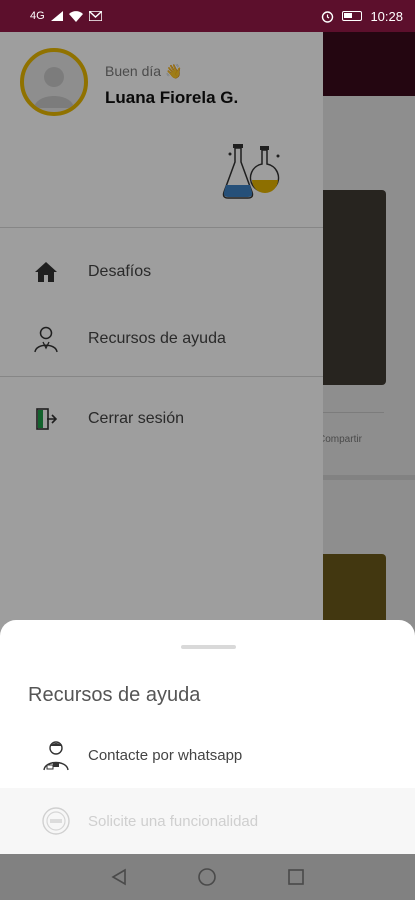 The image size is (415, 900). I want to click on system-navigation-bar, so click(207, 877).